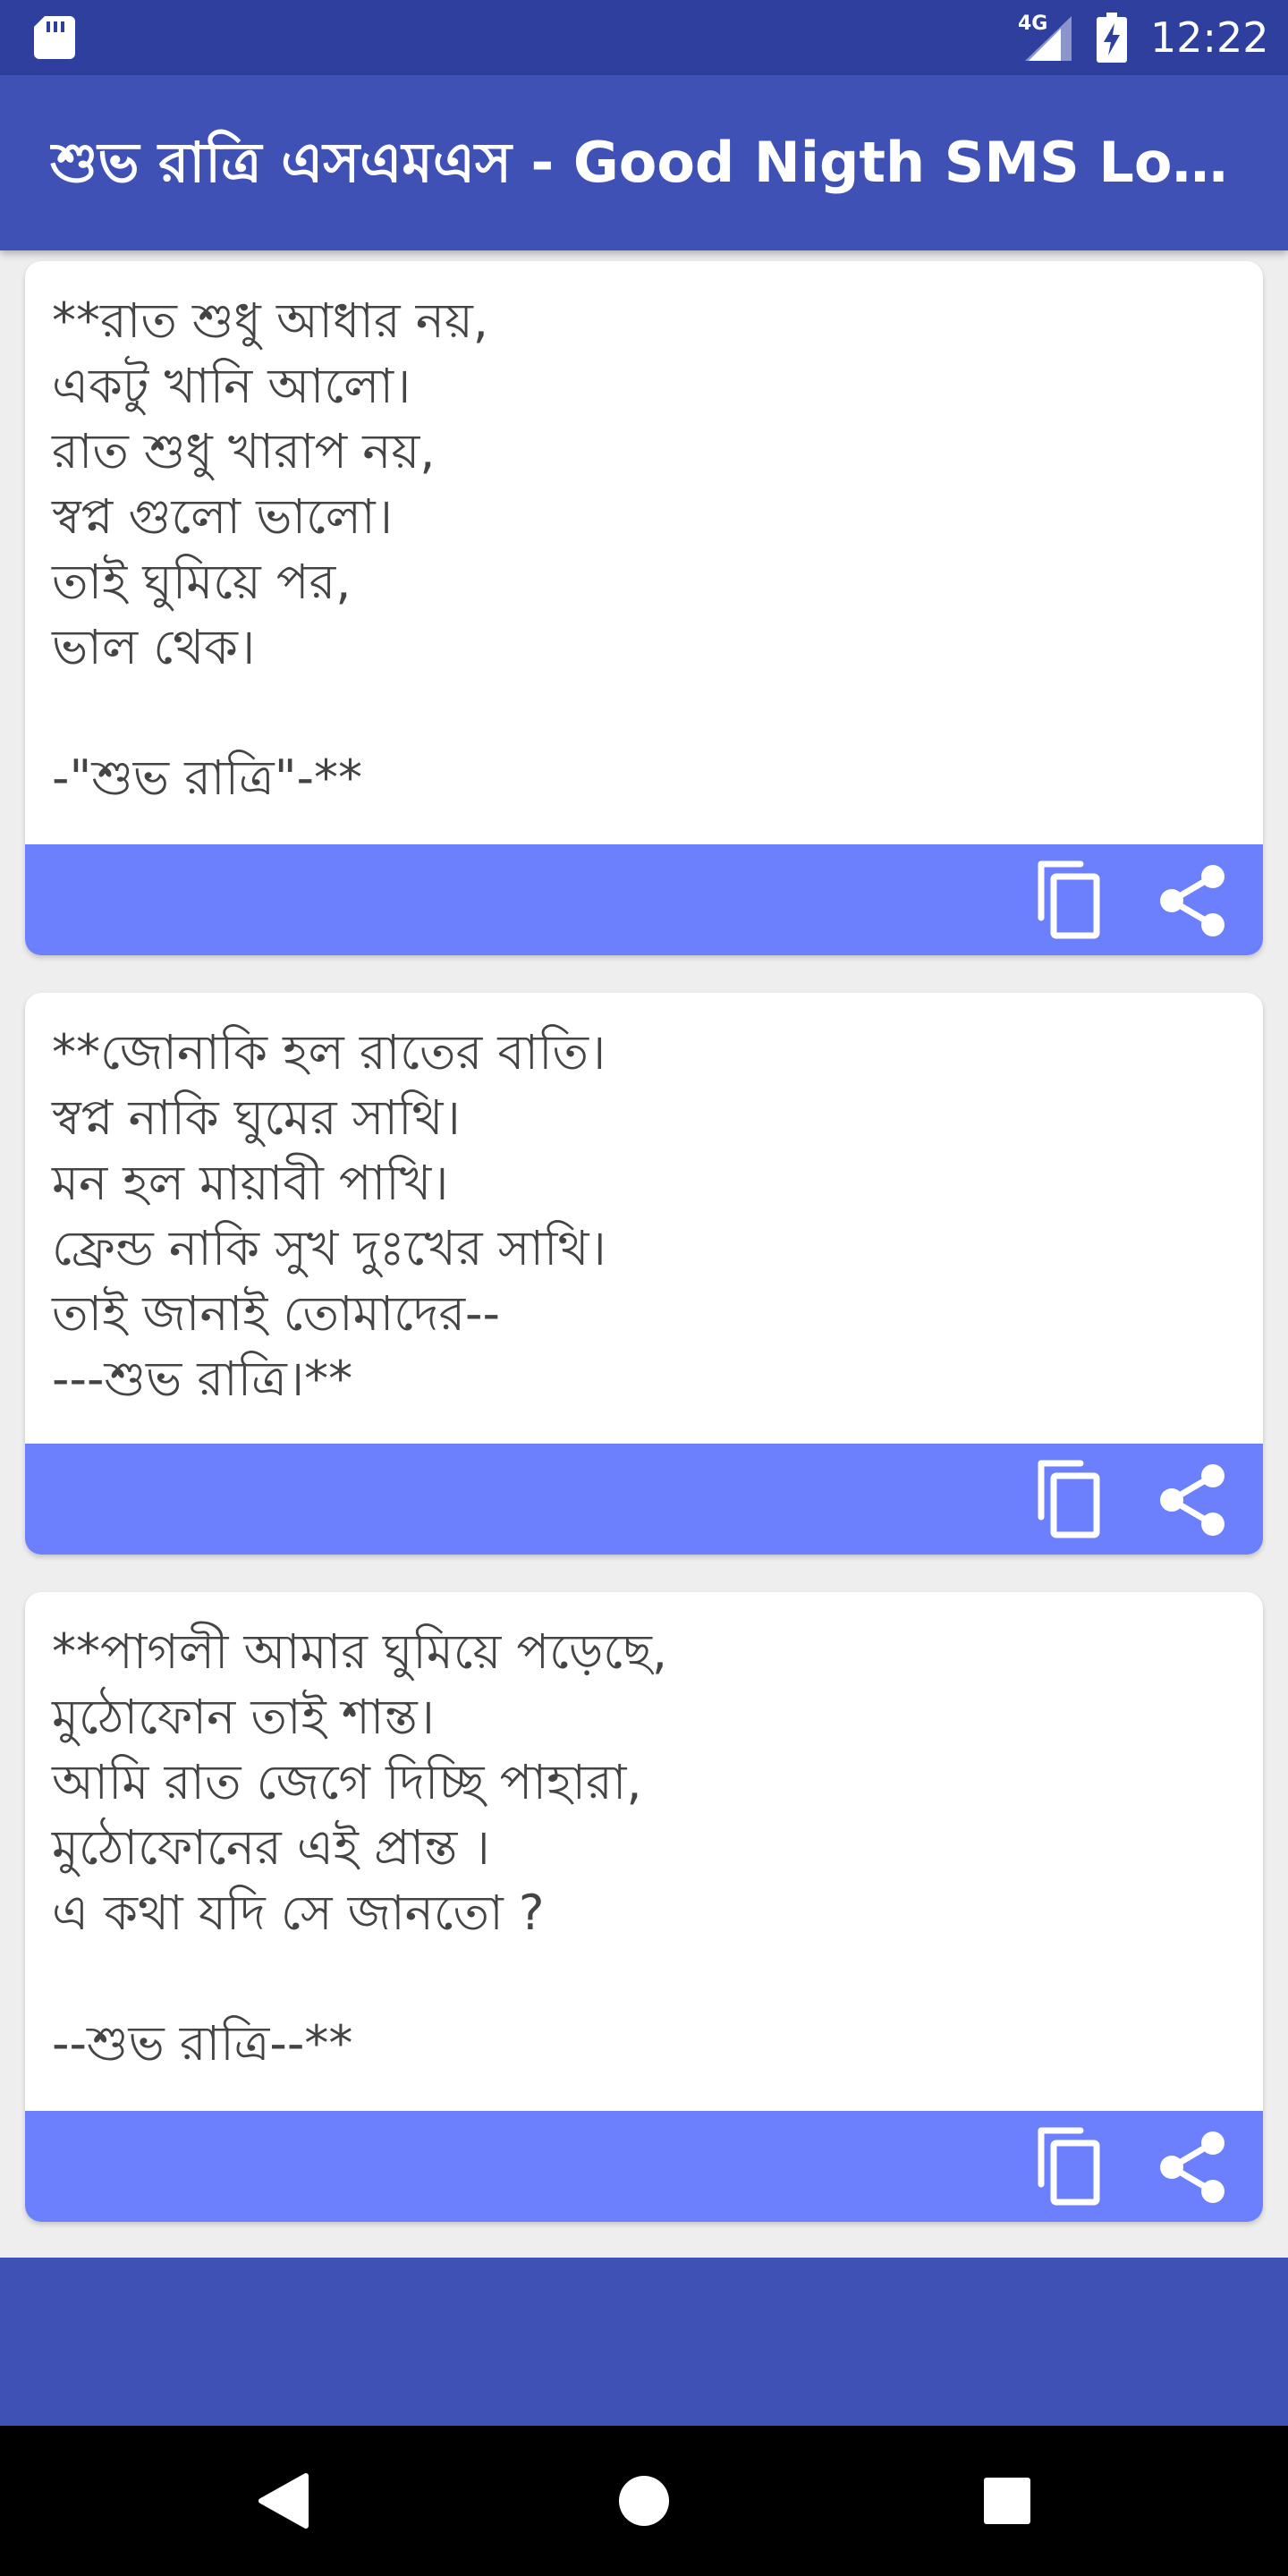 The height and width of the screenshot is (2576, 1288). What do you see at coordinates (54, 37) in the screenshot?
I see `sd-card-icon` at bounding box center [54, 37].